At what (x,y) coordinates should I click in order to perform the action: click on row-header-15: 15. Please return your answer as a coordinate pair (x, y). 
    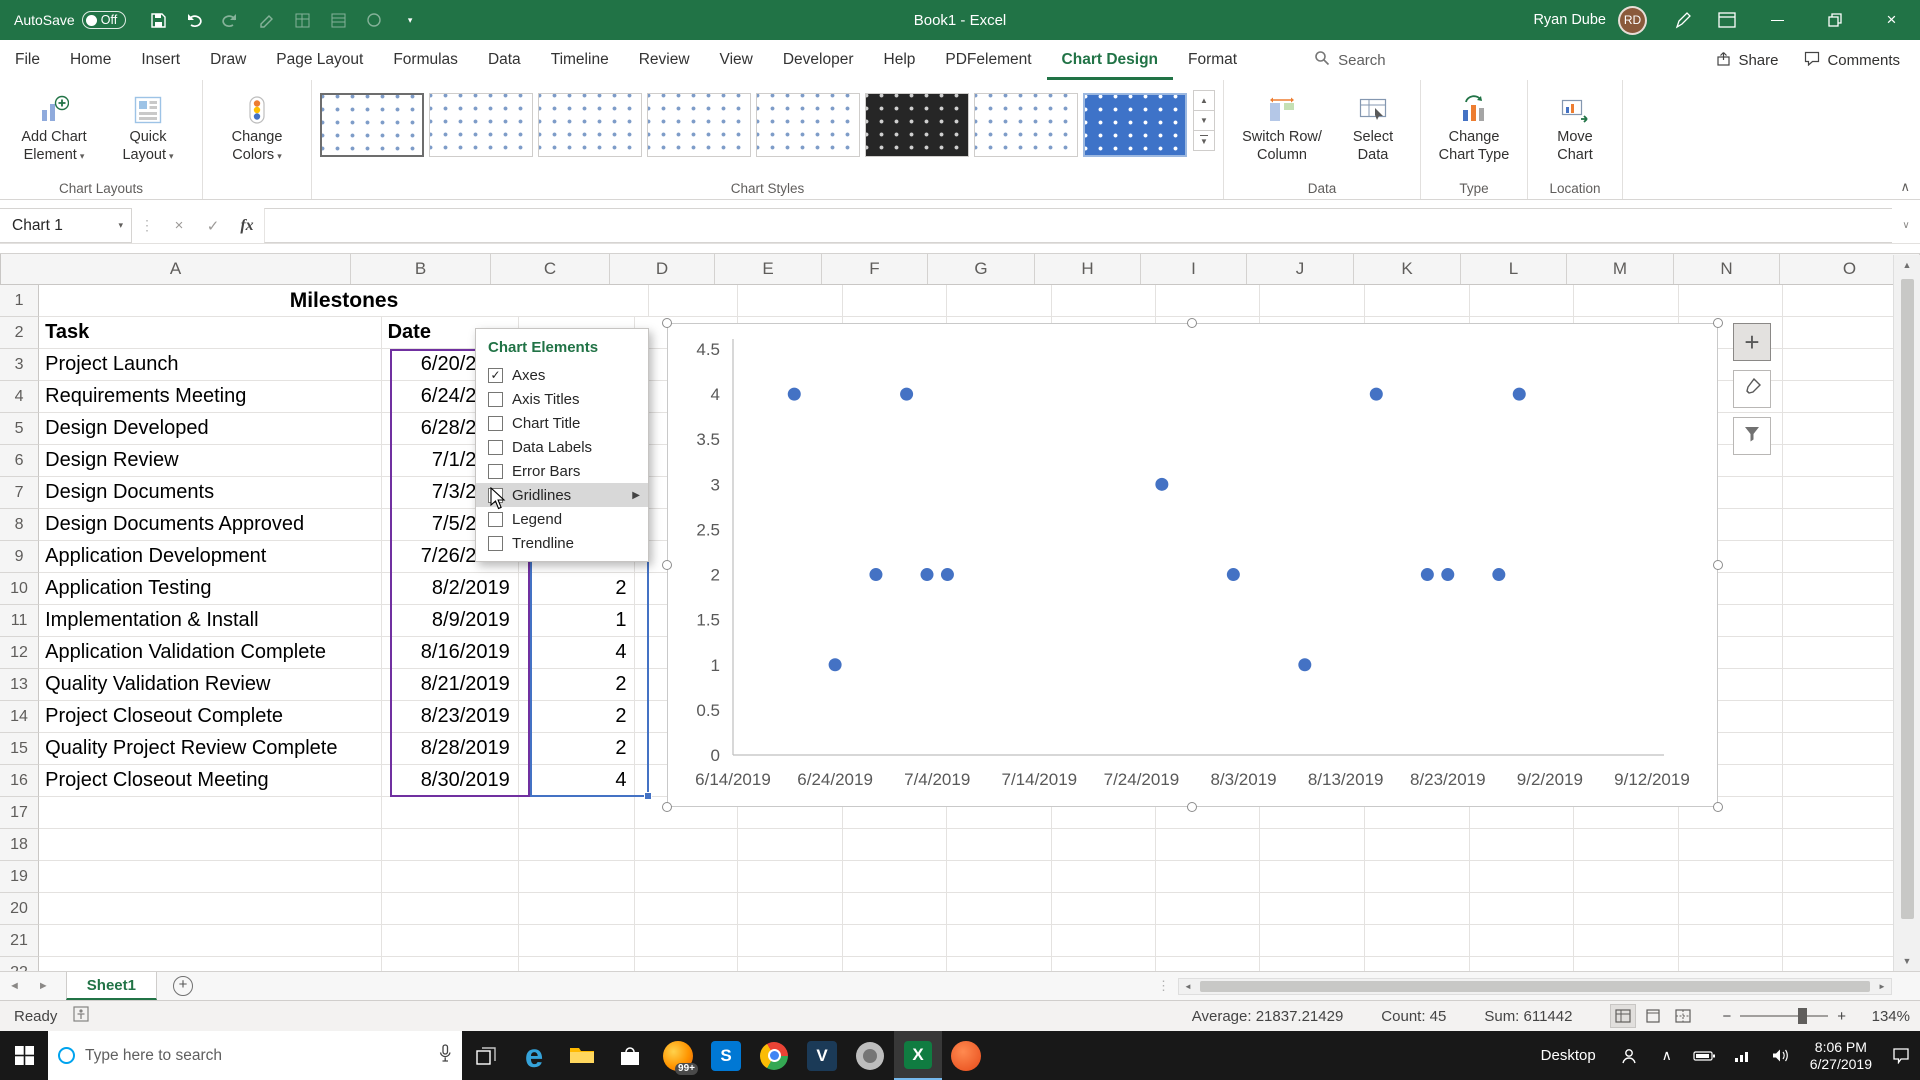
    Looking at the image, I should click on (20, 749).